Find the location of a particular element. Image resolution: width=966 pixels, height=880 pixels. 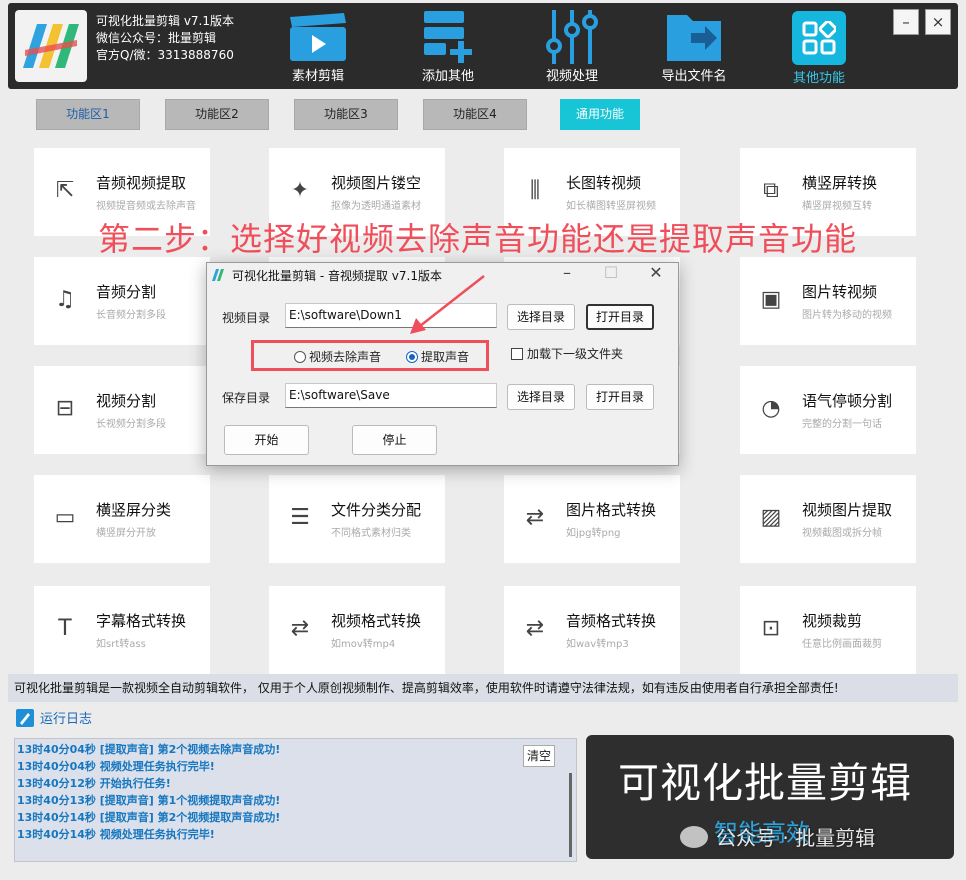

log-scrollbar is located at coordinates (570, 815).